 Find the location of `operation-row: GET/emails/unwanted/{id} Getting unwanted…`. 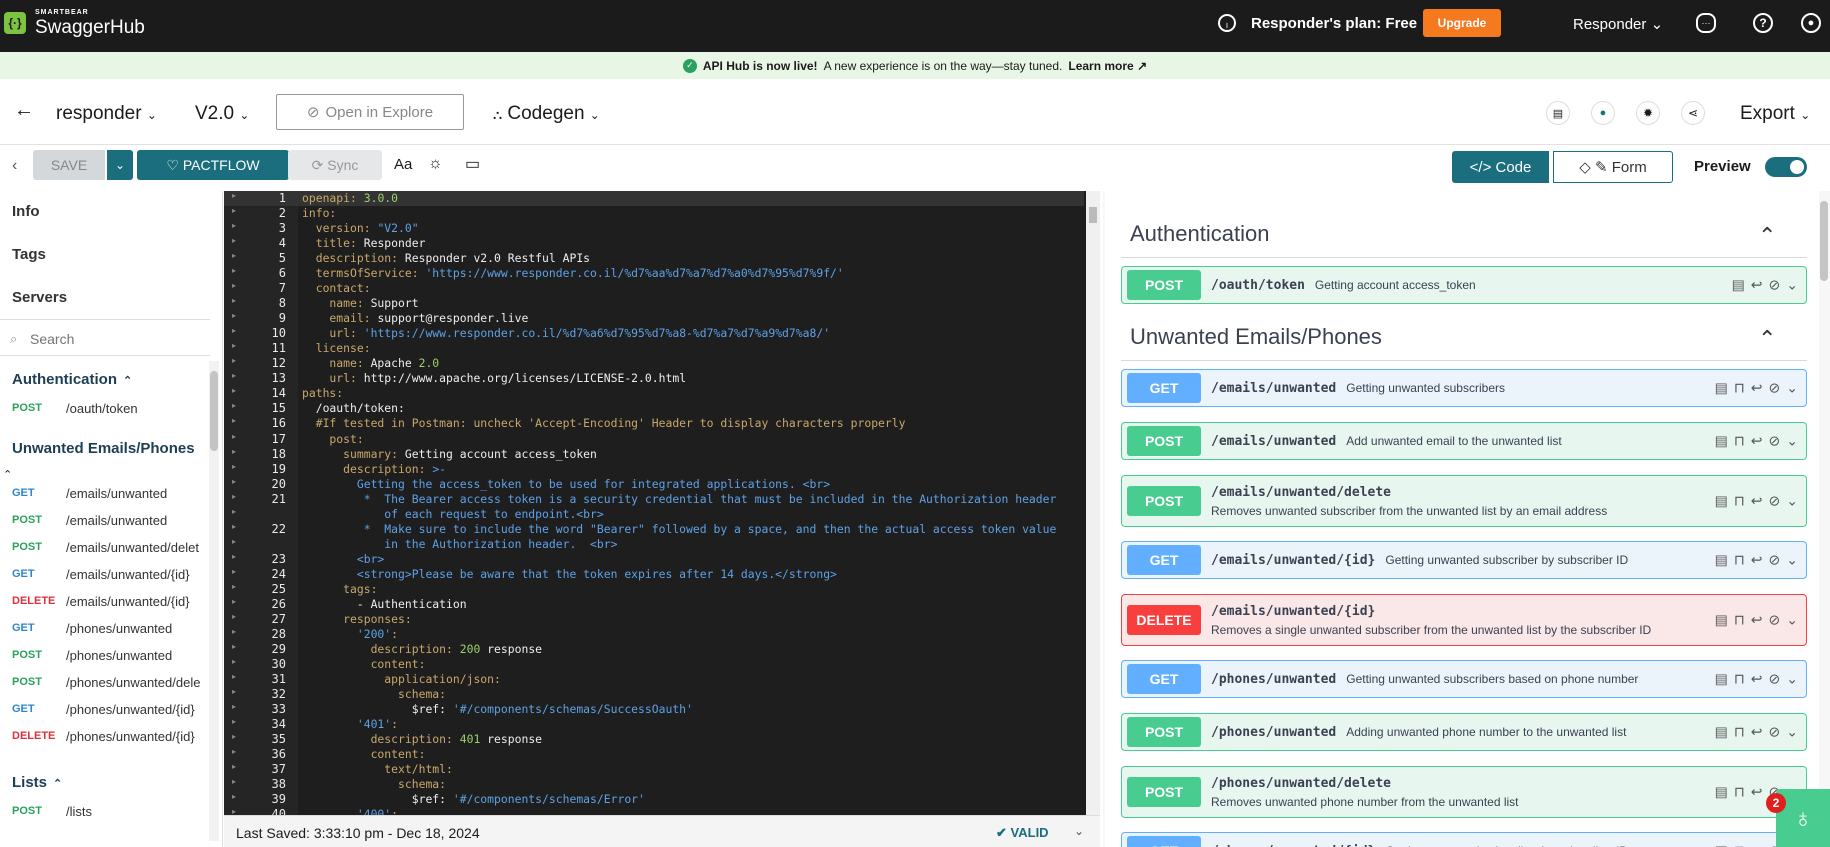

operation-row: GET/emails/unwanted/{id} Getting unwanted… is located at coordinates (1464, 560).